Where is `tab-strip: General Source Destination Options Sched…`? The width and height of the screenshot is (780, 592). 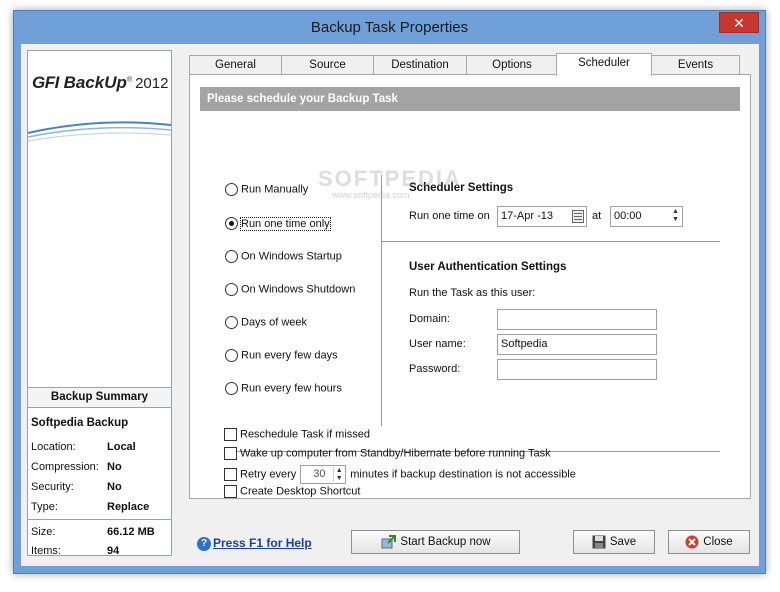
tab-strip: General Source Destination Options Sched… is located at coordinates (469, 64).